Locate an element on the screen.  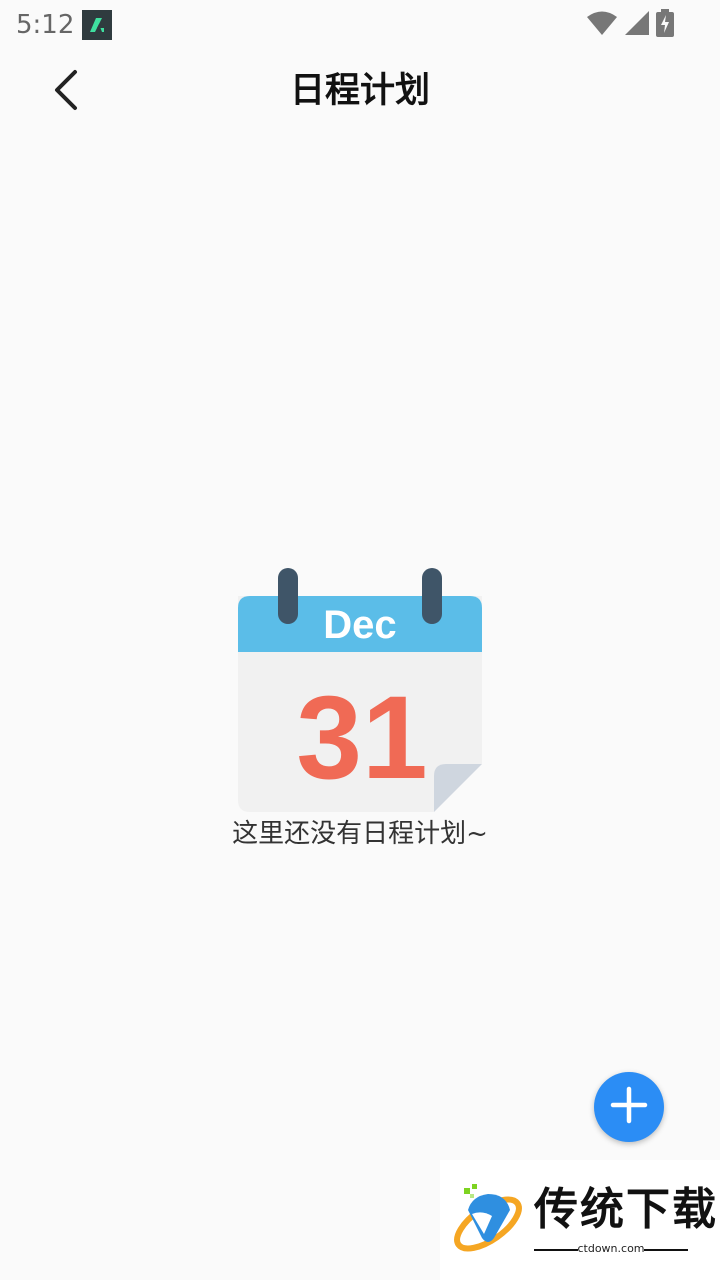
wifi-icon is located at coordinates (602, 25).